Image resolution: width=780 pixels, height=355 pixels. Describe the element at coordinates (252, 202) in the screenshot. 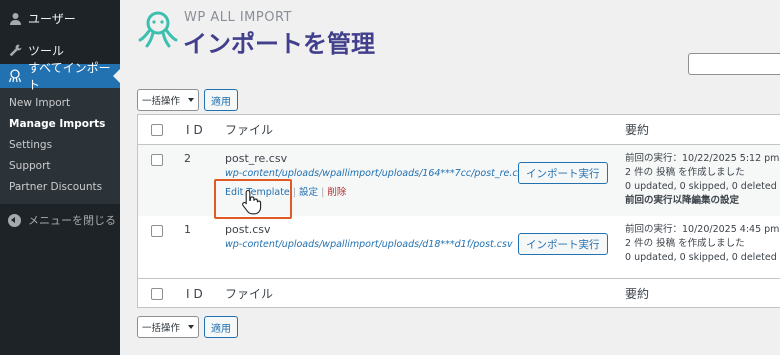

I see `hand-pointer-icon` at that location.